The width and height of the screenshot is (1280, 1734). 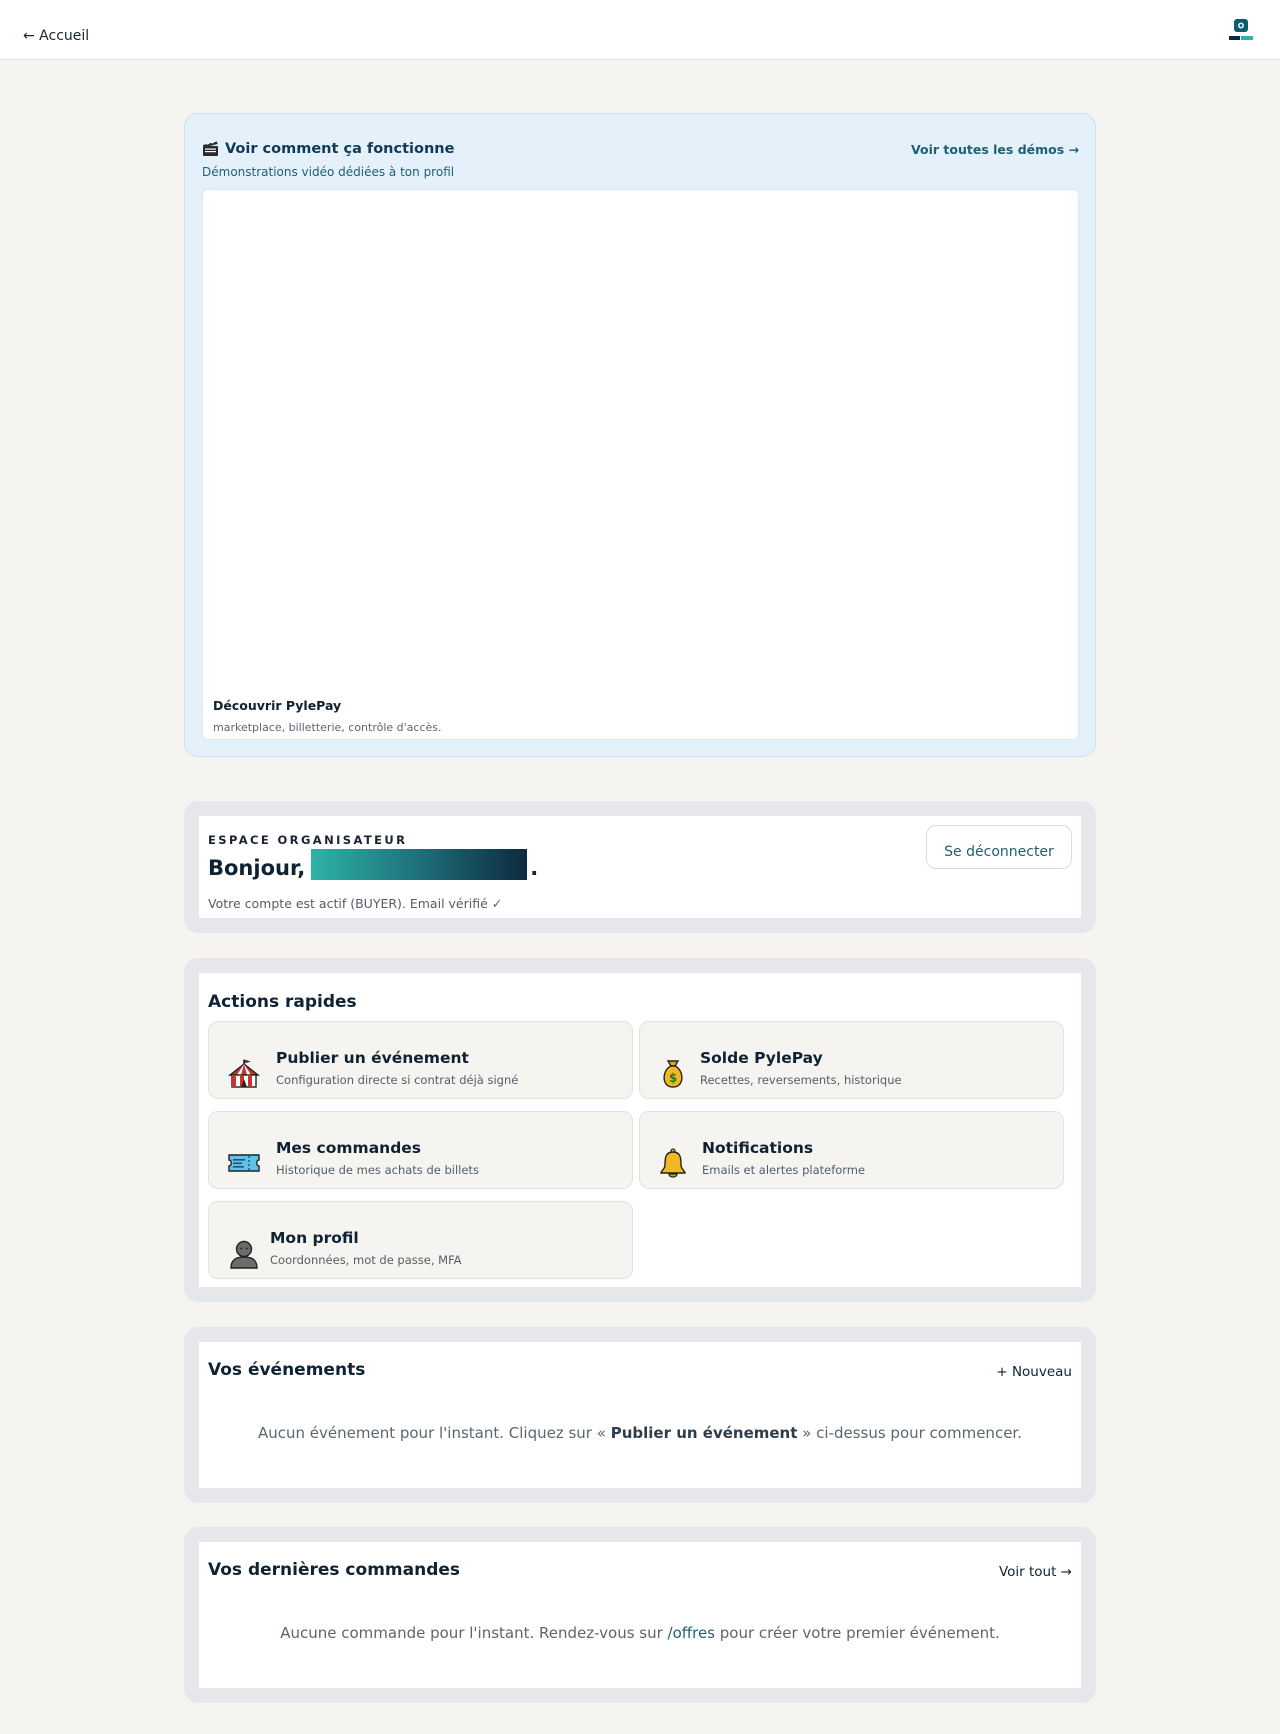 I want to click on greeting: Bonjour, ., so click(x=373, y=864).